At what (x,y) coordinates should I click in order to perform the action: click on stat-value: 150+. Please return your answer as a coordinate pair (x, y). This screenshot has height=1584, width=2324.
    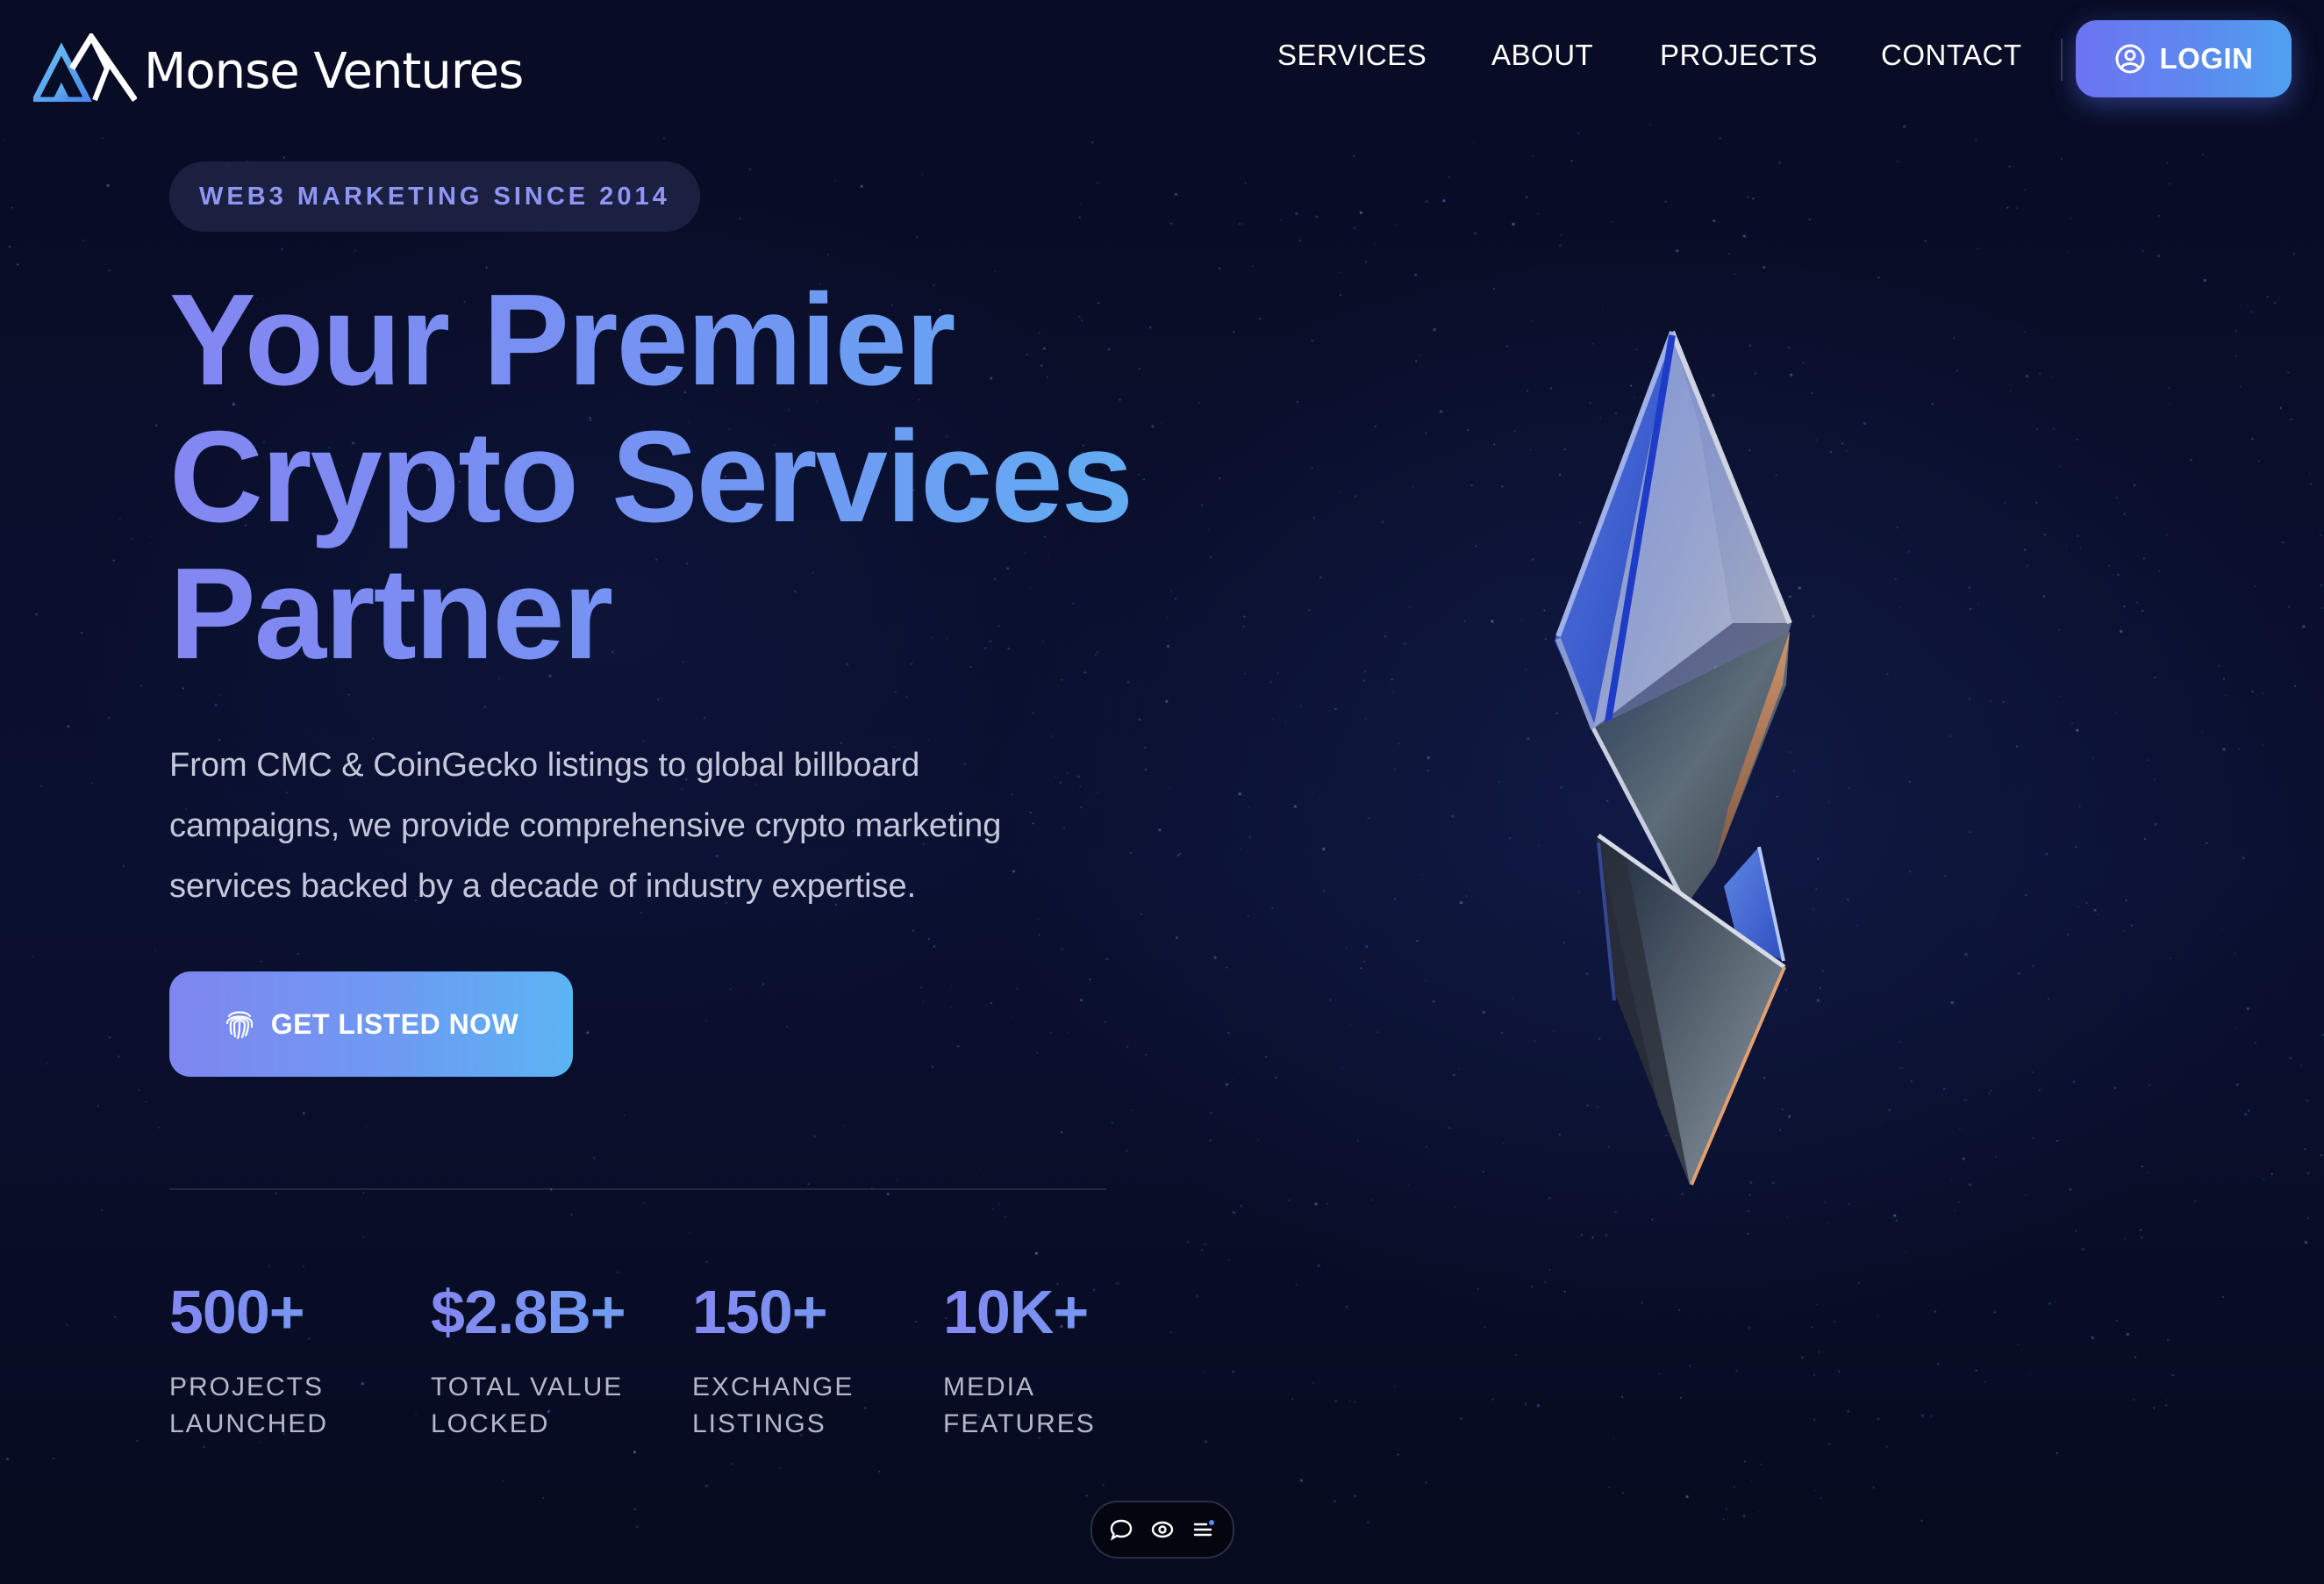
    Looking at the image, I should click on (815, 1311).